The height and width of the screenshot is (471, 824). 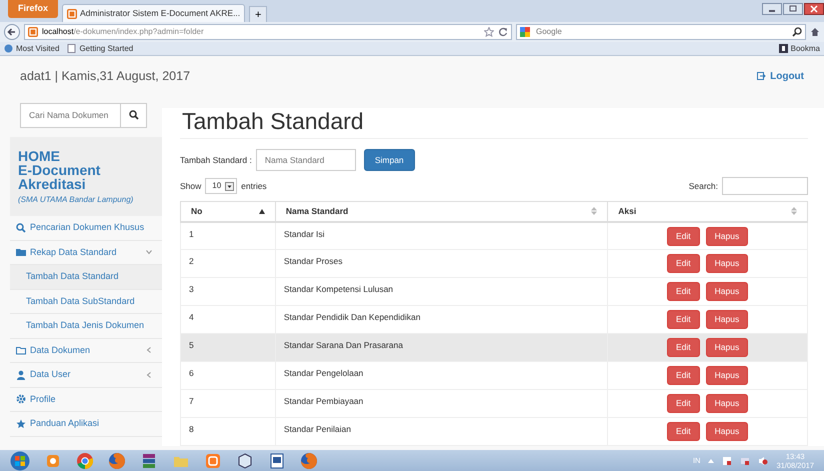 I want to click on table-row: 1 Standar Isi Edit Hapus, so click(x=494, y=236).